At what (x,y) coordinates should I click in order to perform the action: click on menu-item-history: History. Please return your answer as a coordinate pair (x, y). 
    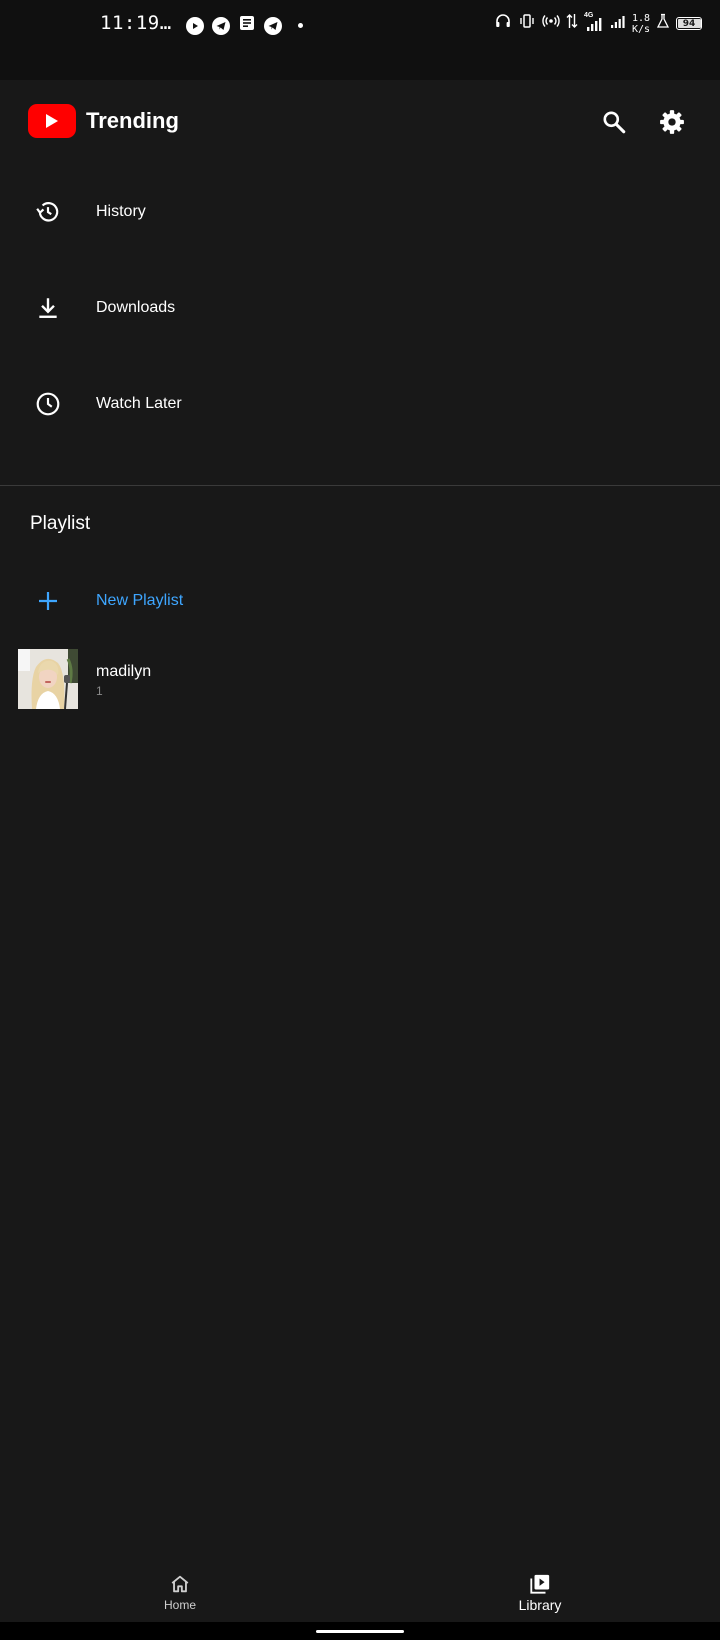
    Looking at the image, I should click on (360, 212).